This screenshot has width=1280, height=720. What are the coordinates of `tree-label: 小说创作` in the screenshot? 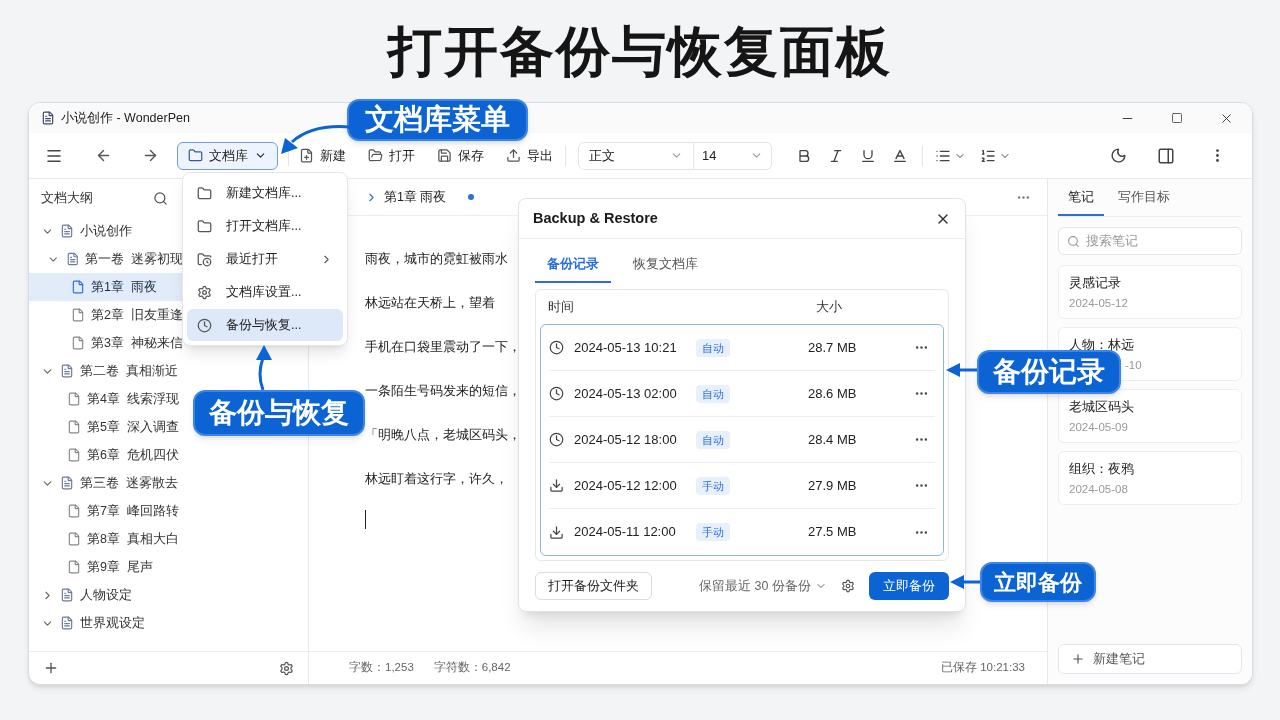 It's located at (106, 231).